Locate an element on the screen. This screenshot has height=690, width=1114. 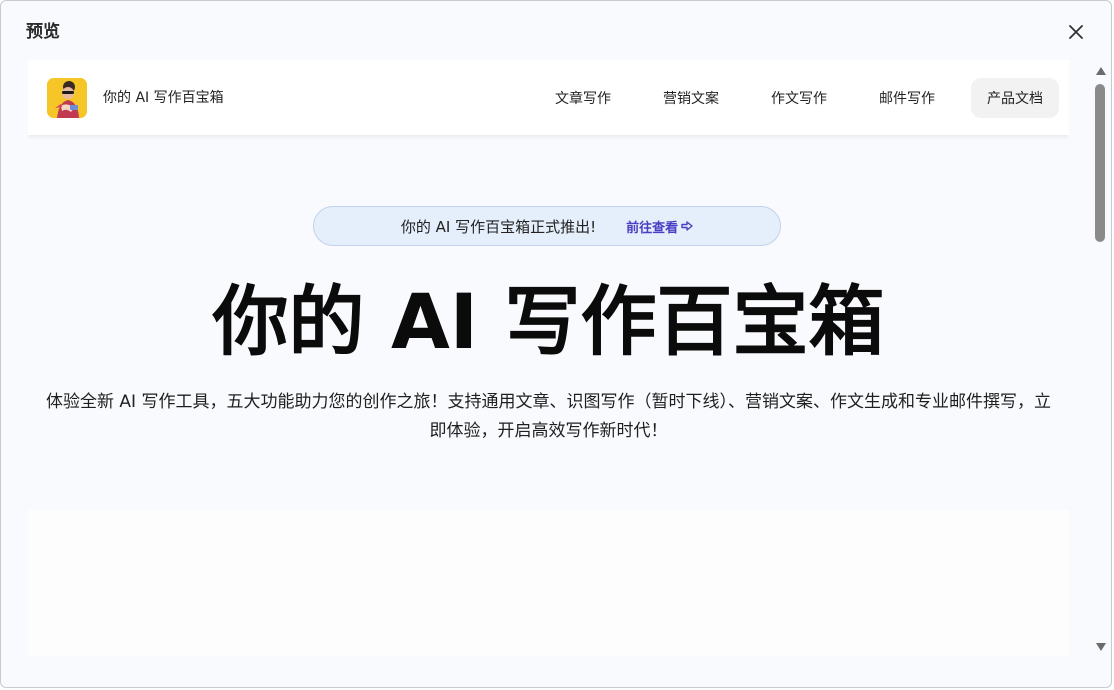
logo-image-icon is located at coordinates (67, 98).